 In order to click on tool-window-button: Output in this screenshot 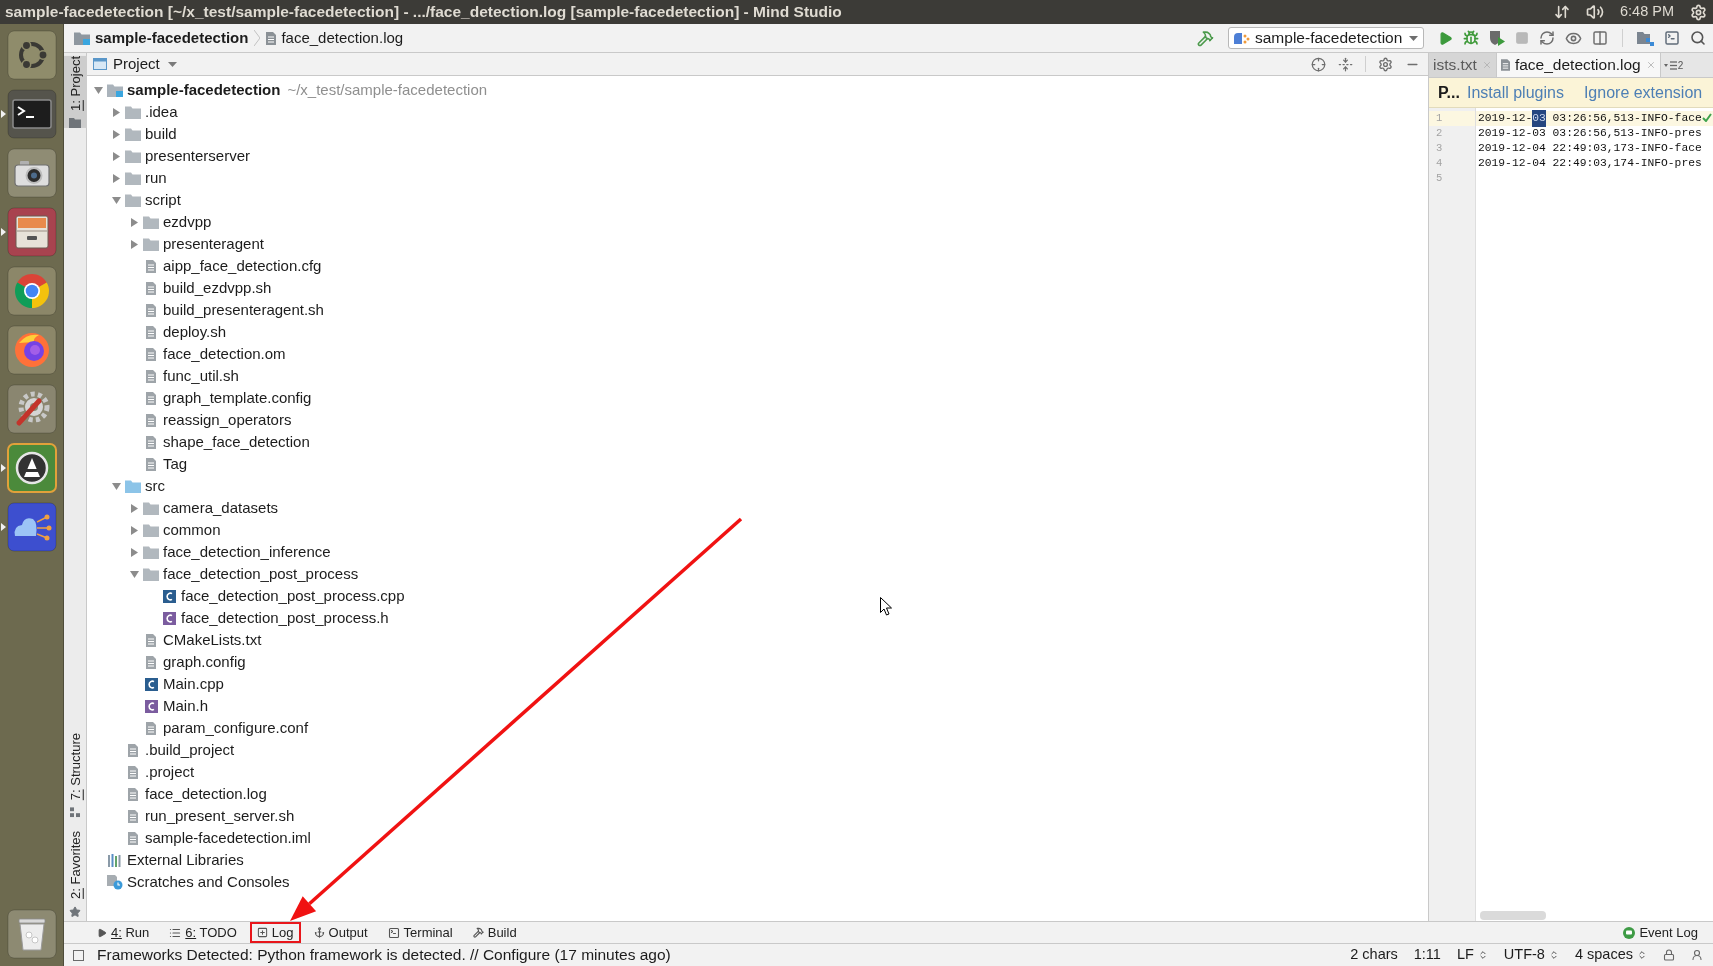, I will do `click(340, 932)`.